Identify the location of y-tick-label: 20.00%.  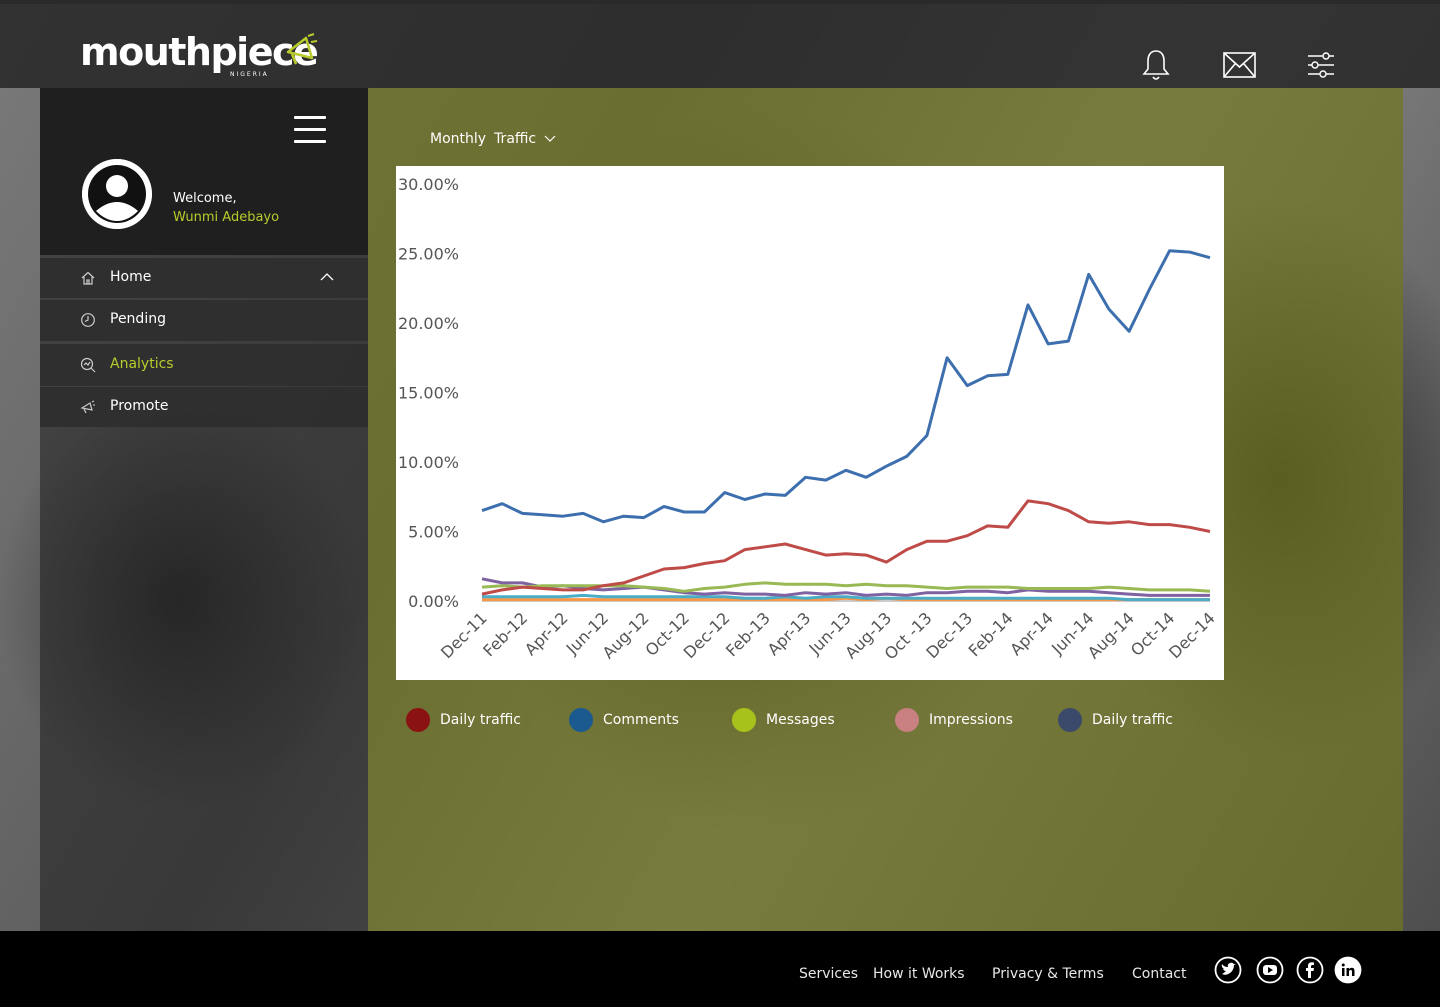
(428, 323).